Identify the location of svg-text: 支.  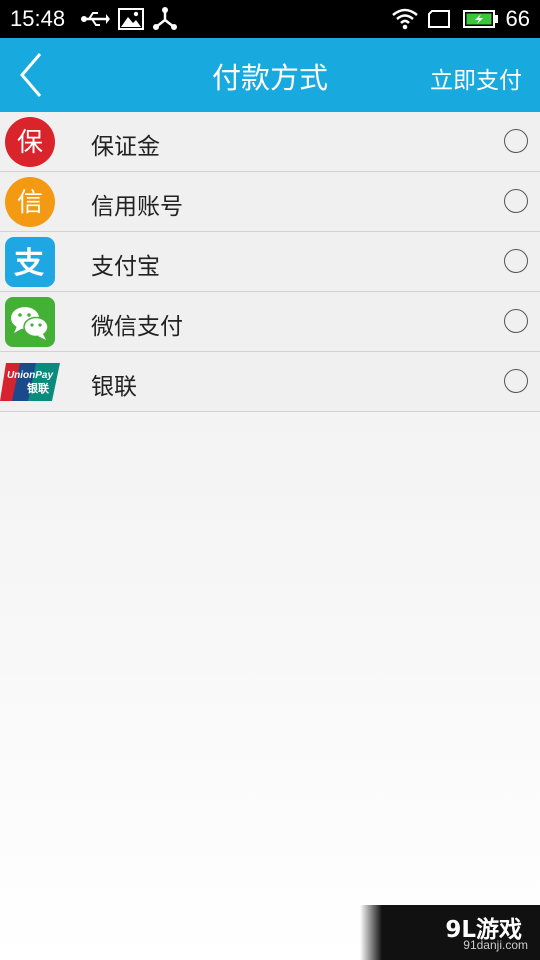
(29, 263).